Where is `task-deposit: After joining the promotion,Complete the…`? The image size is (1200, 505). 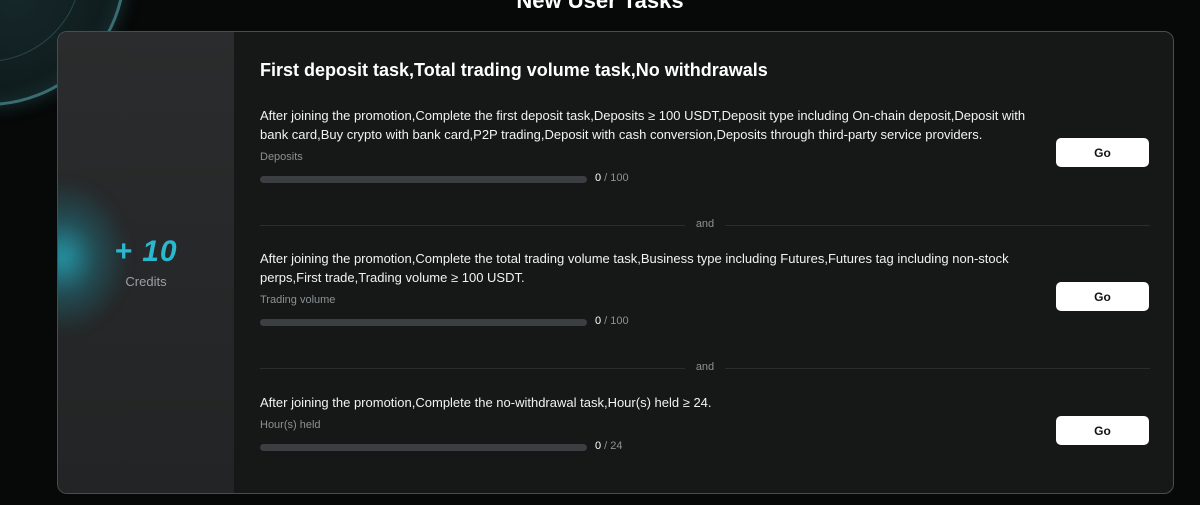 task-deposit: After joining the promotion,Complete the… is located at coordinates (705, 146).